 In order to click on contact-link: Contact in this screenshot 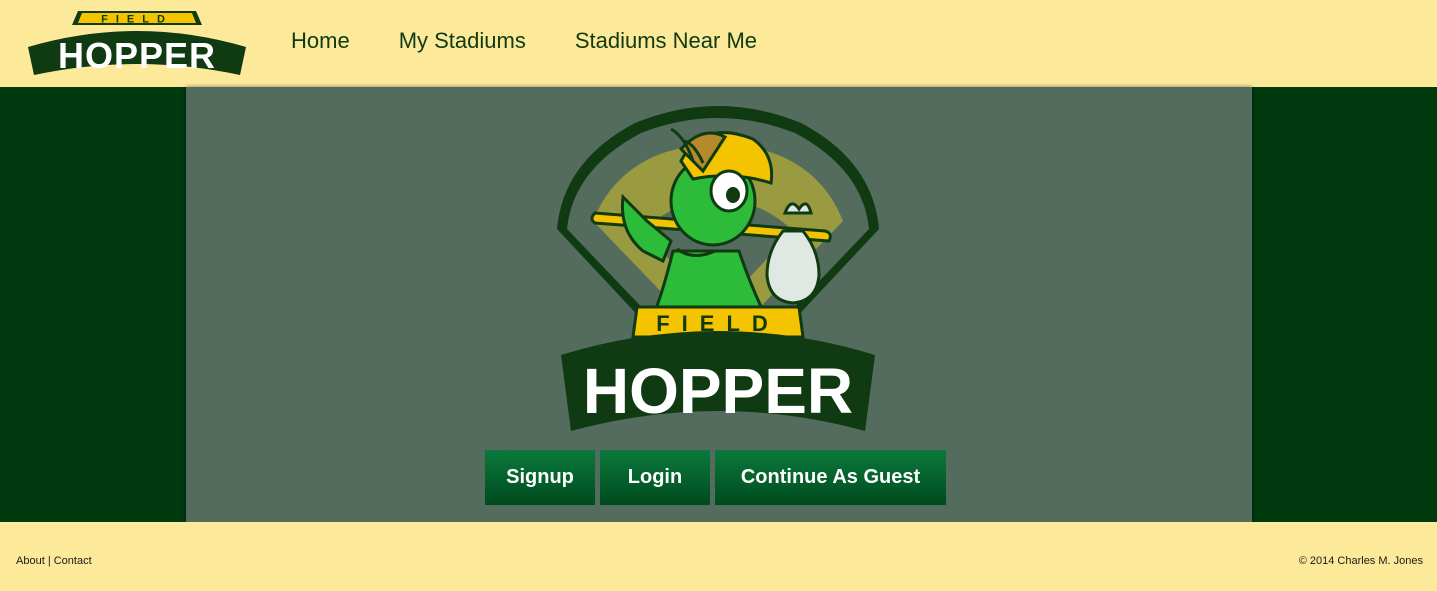, I will do `click(73, 561)`.